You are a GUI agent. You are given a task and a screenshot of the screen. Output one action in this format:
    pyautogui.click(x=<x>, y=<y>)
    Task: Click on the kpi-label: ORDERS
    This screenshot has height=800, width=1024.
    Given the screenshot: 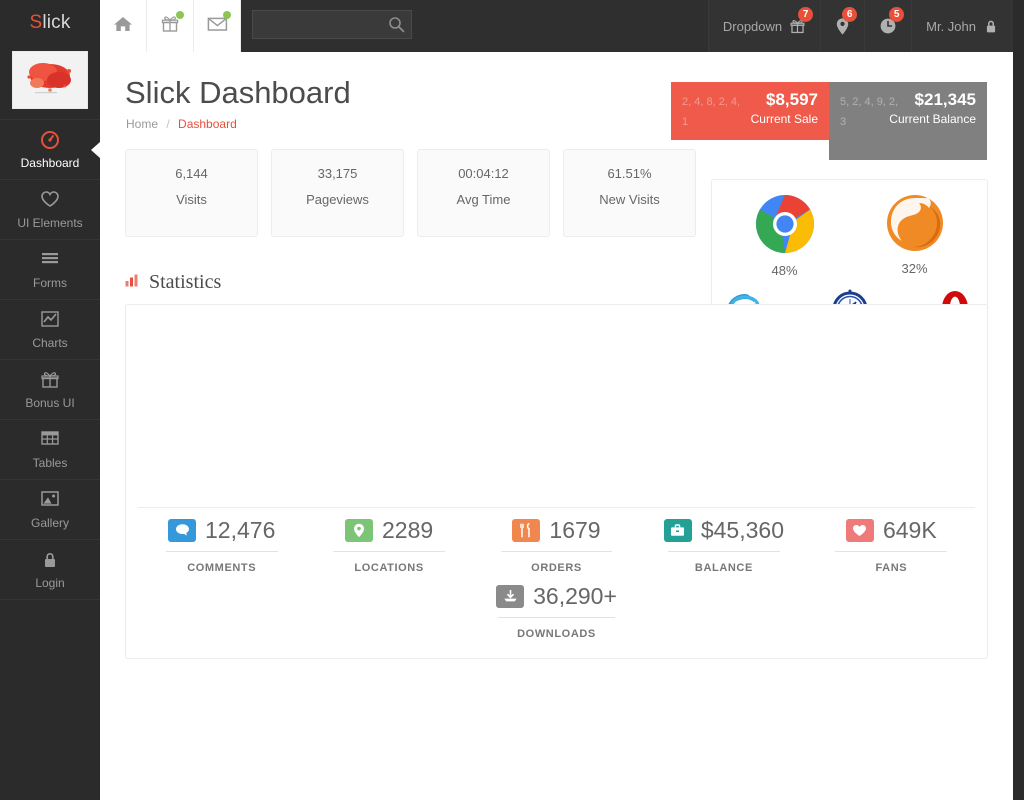 What is the action you would take?
    pyautogui.click(x=556, y=568)
    